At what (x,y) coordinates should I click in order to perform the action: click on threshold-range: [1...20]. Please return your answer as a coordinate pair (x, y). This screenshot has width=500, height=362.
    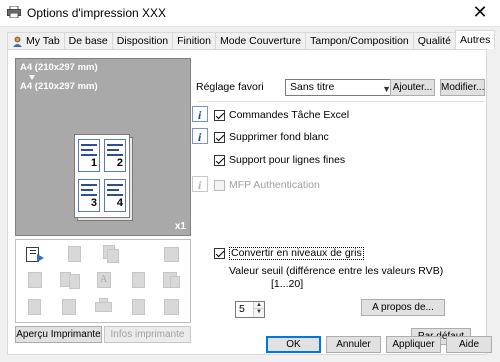
    Looking at the image, I should click on (287, 284).